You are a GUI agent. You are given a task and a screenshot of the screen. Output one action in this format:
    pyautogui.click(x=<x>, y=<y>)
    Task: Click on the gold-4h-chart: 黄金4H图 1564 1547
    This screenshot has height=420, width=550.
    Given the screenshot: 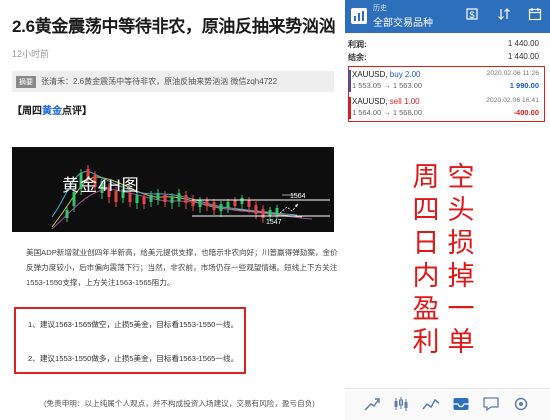 What is the action you would take?
    pyautogui.click(x=173, y=189)
    